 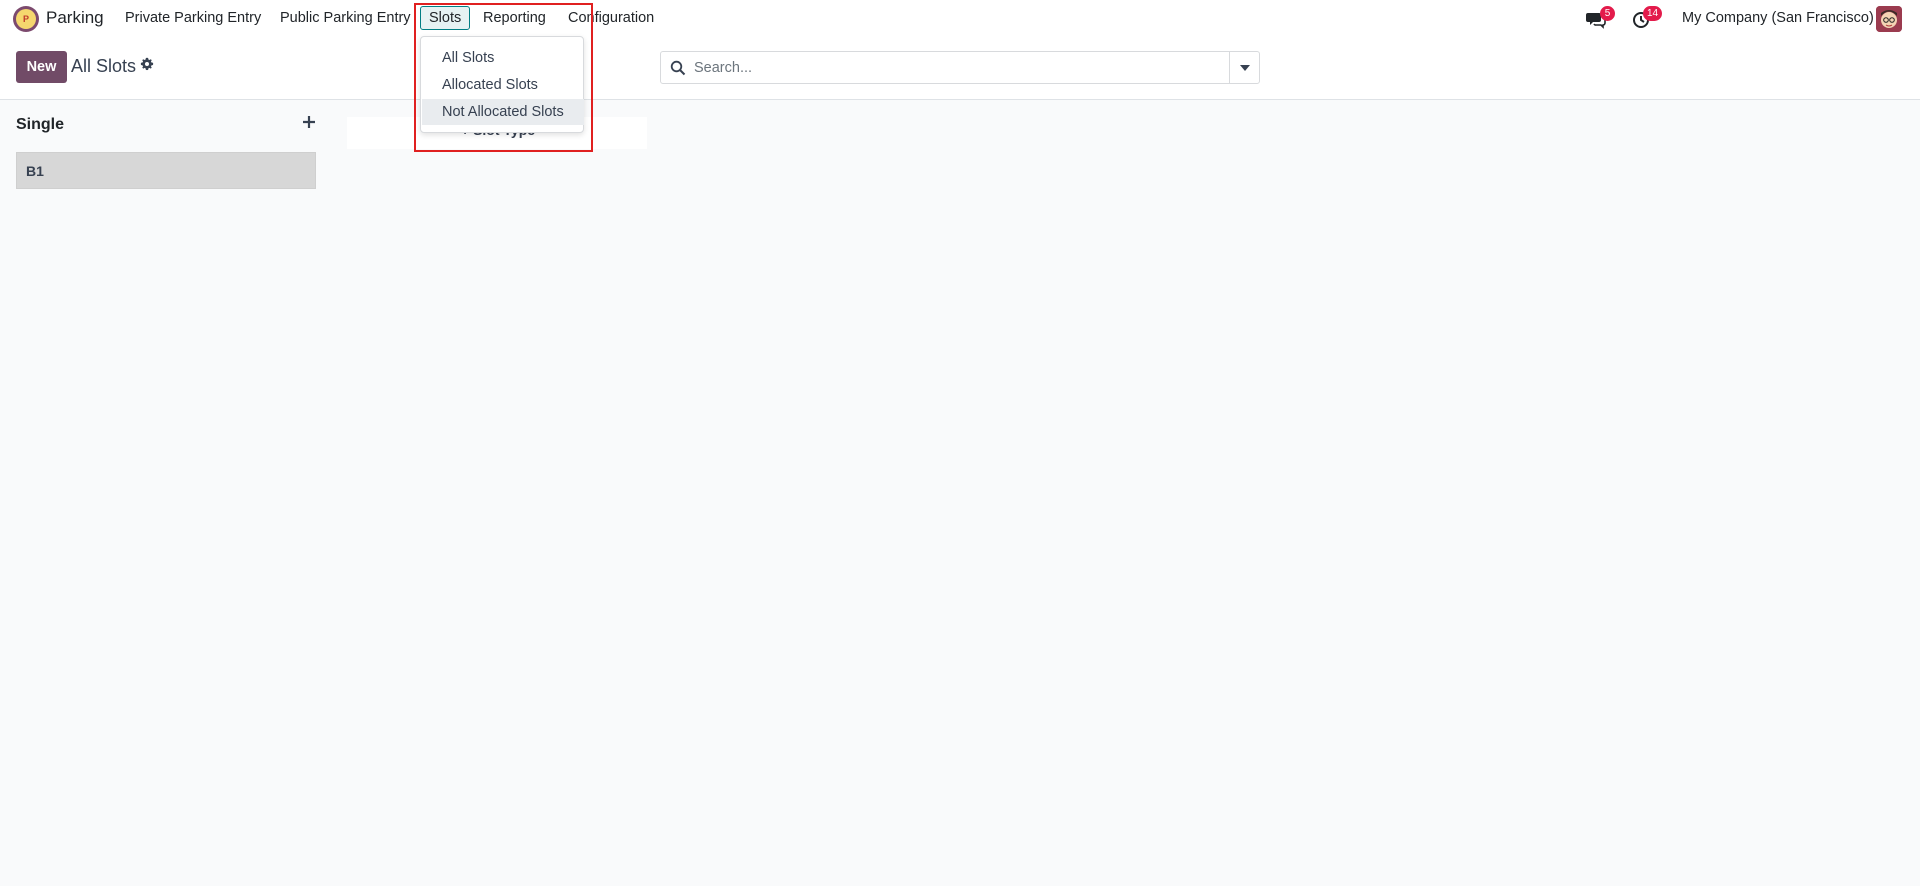 I want to click on caret-down-icon, so click(x=1244, y=67).